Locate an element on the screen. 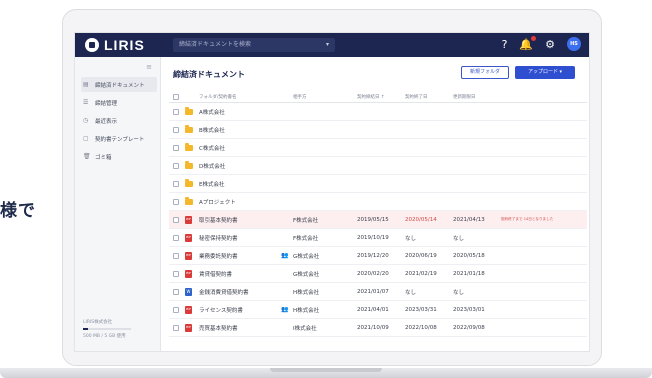 Image resolution: width=652 pixels, height=378 pixels. col-name: フォルダ/契約書名 is located at coordinates (240, 97).